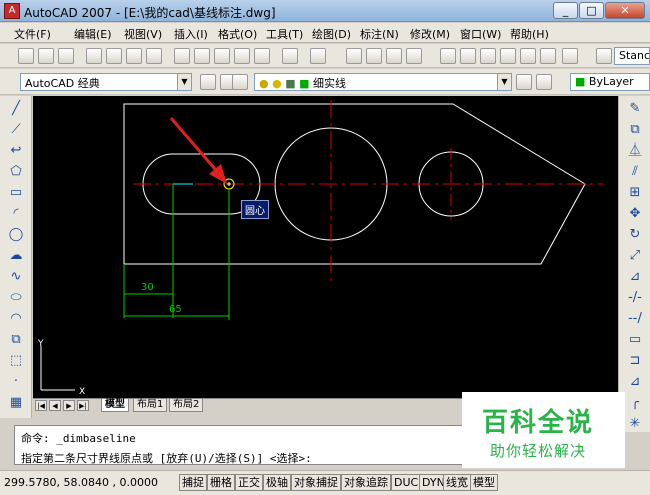 The image size is (650, 495). What do you see at coordinates (290, 56) in the screenshot?
I see `undo-icon` at bounding box center [290, 56].